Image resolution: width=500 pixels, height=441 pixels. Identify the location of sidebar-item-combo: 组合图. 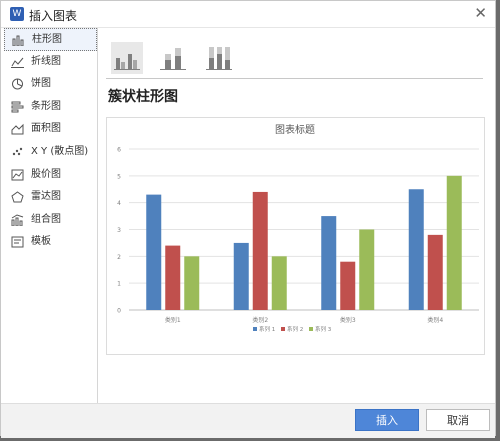
(50, 220).